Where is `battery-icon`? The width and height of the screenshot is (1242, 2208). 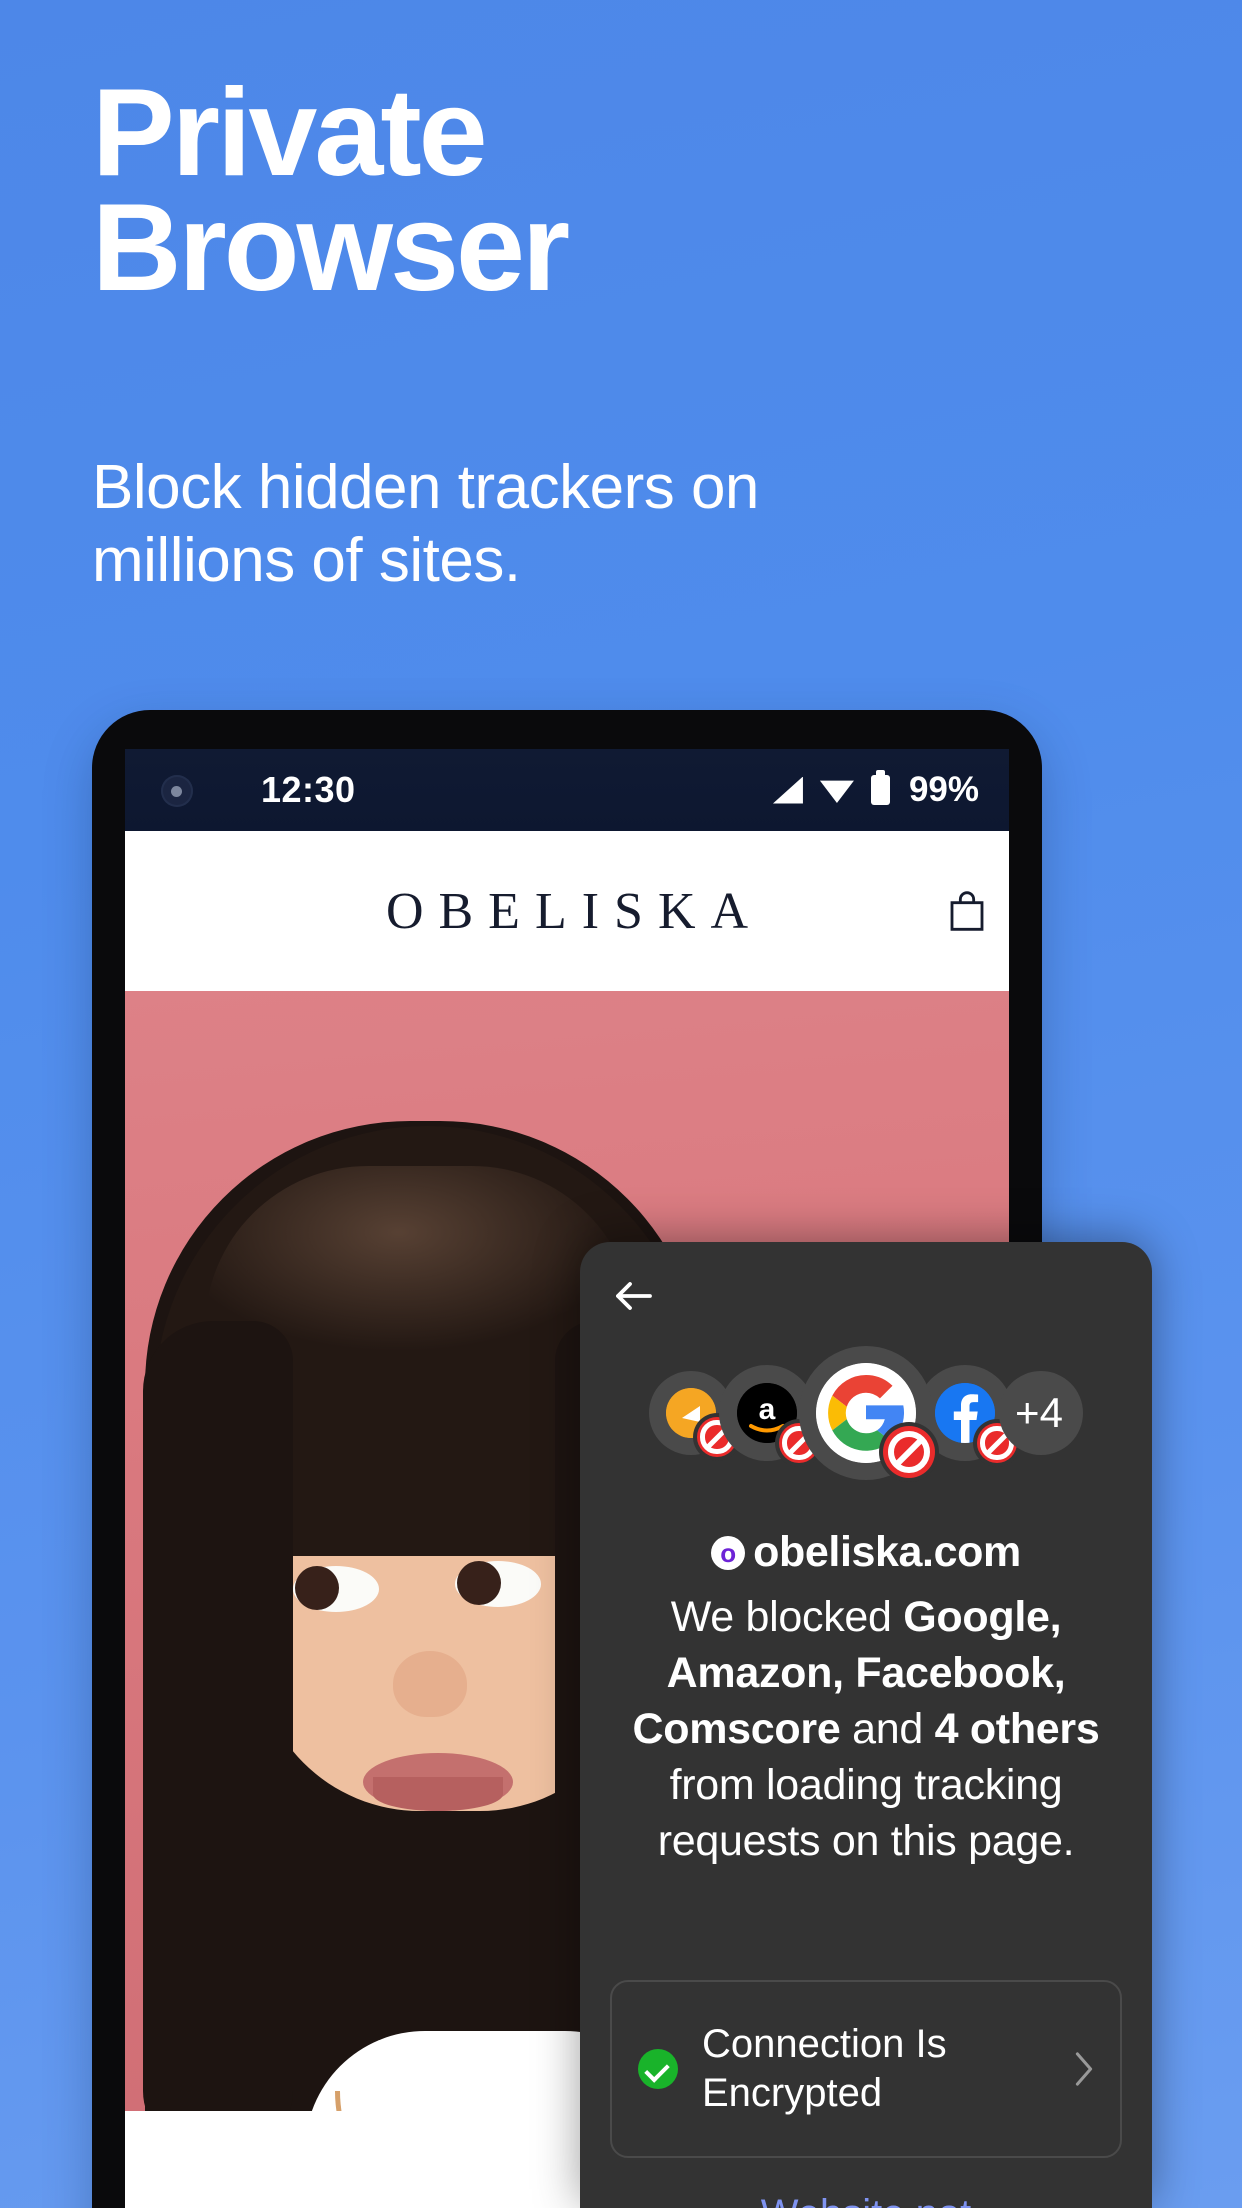
battery-icon is located at coordinates (880, 787).